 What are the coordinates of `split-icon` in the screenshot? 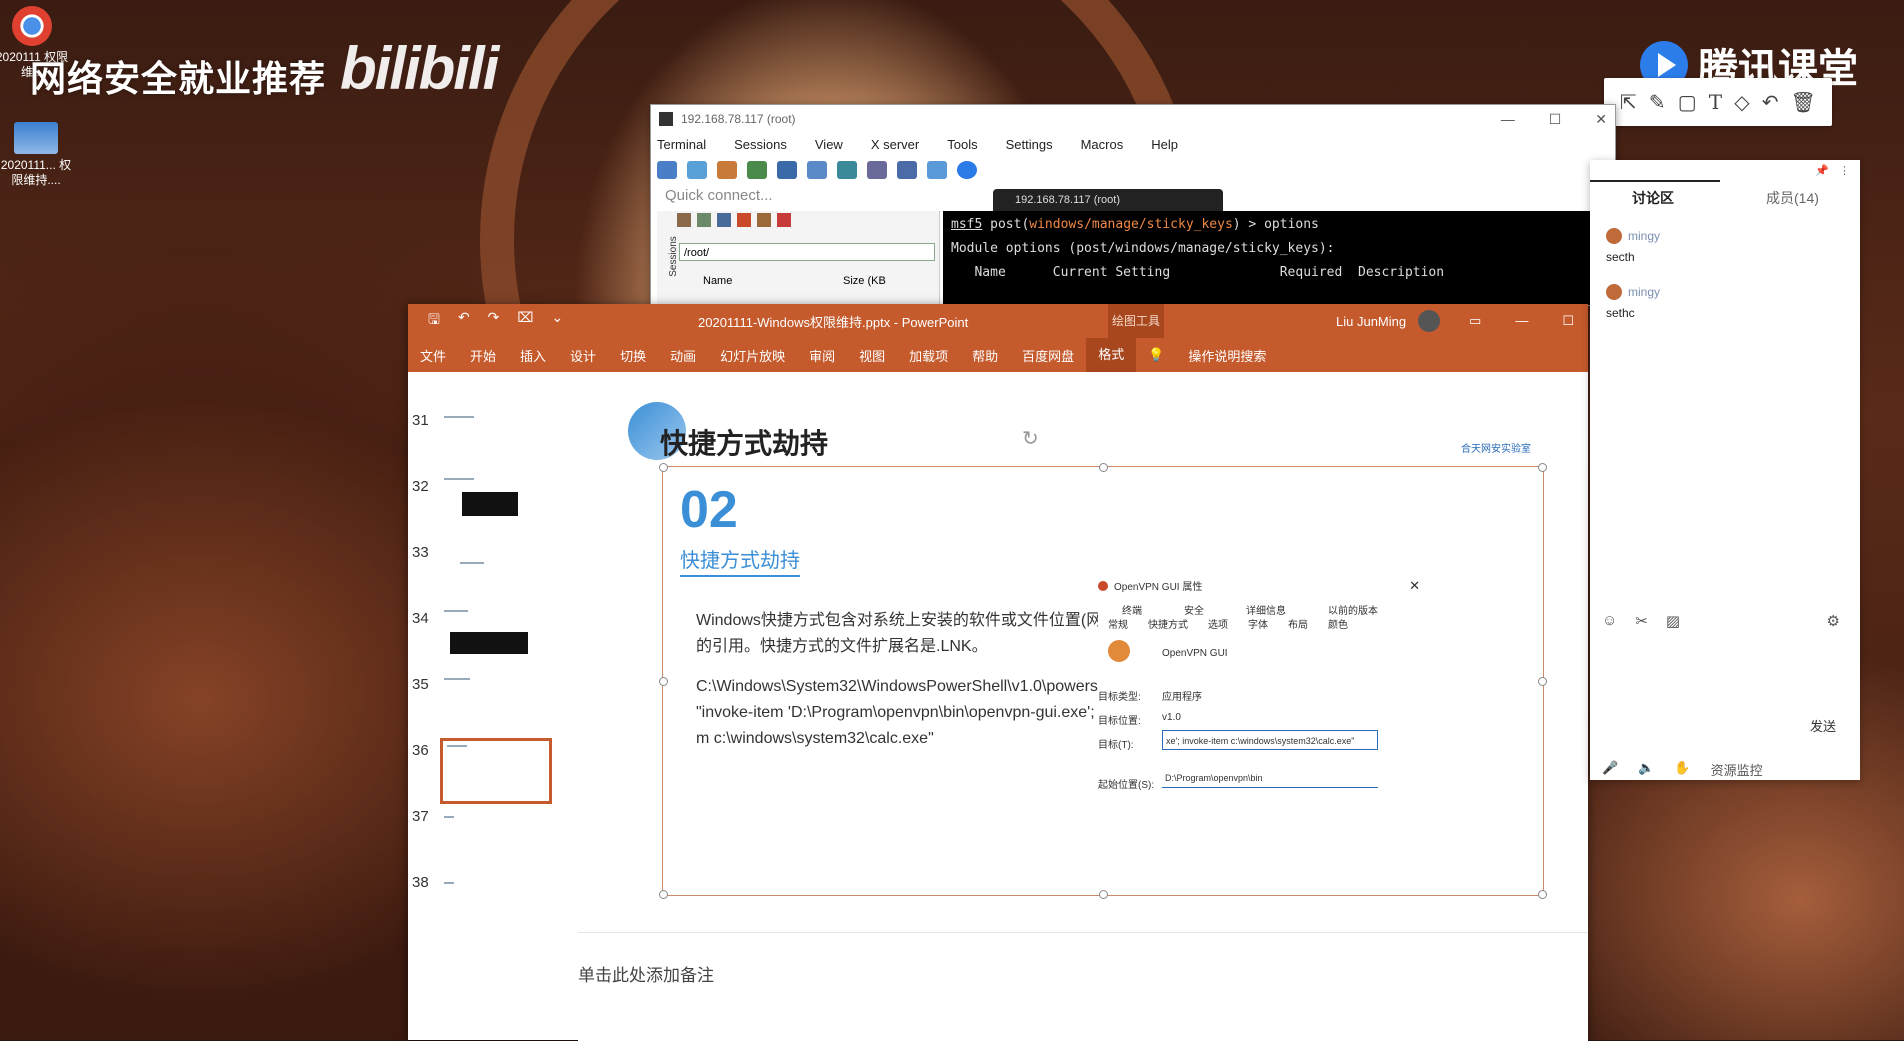 It's located at (847, 170).